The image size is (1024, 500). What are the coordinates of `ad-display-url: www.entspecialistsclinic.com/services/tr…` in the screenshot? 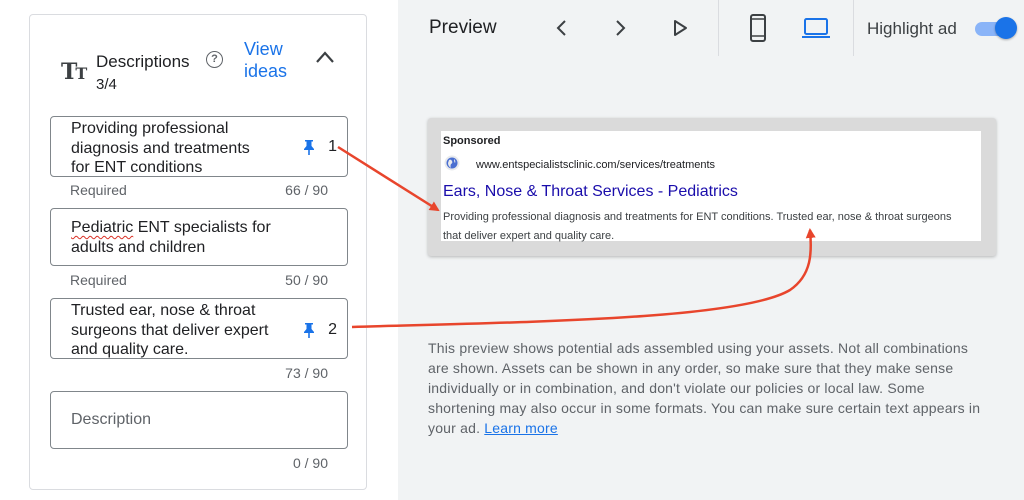 It's located at (596, 165).